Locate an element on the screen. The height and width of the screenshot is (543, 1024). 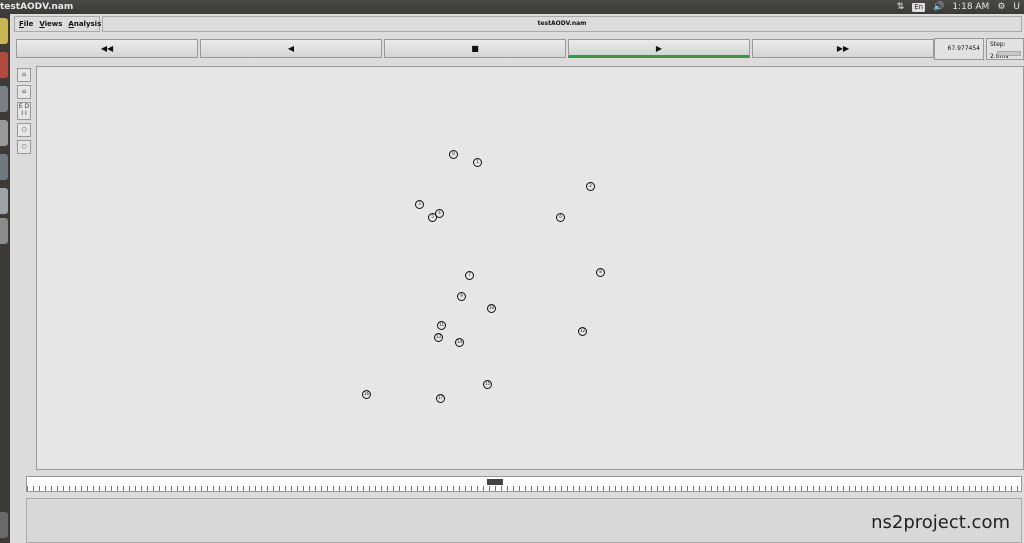
trace-file-title: testAODV.nam is located at coordinates (562, 24).